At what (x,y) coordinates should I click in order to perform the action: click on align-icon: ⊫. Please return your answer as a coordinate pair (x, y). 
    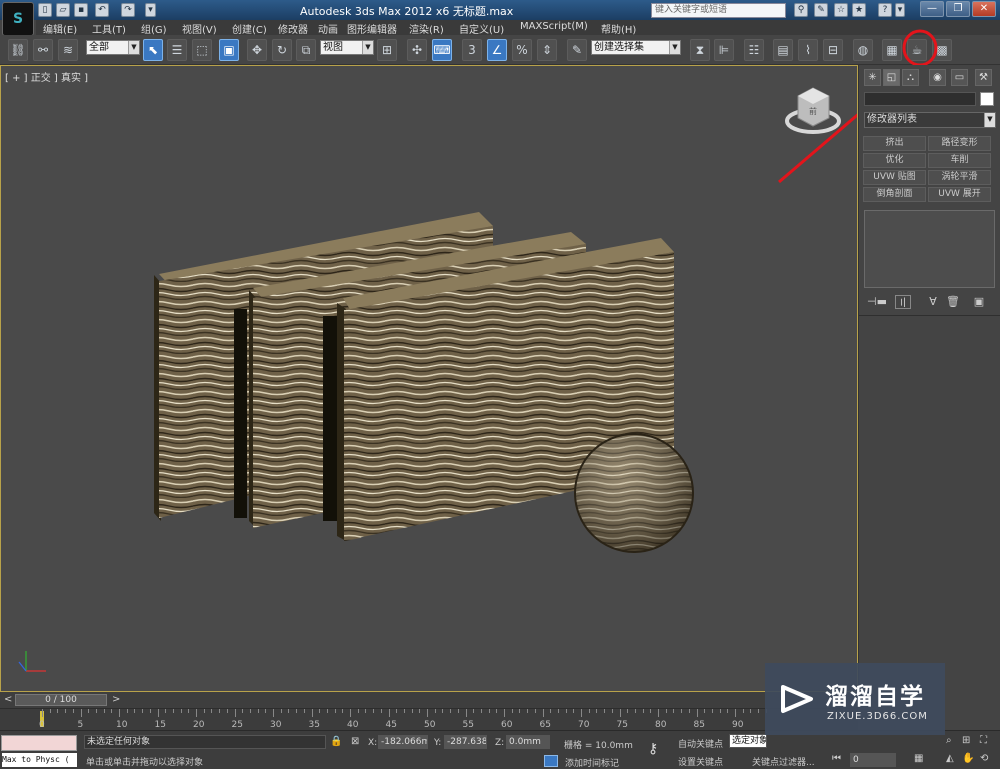
    Looking at the image, I should click on (724, 50).